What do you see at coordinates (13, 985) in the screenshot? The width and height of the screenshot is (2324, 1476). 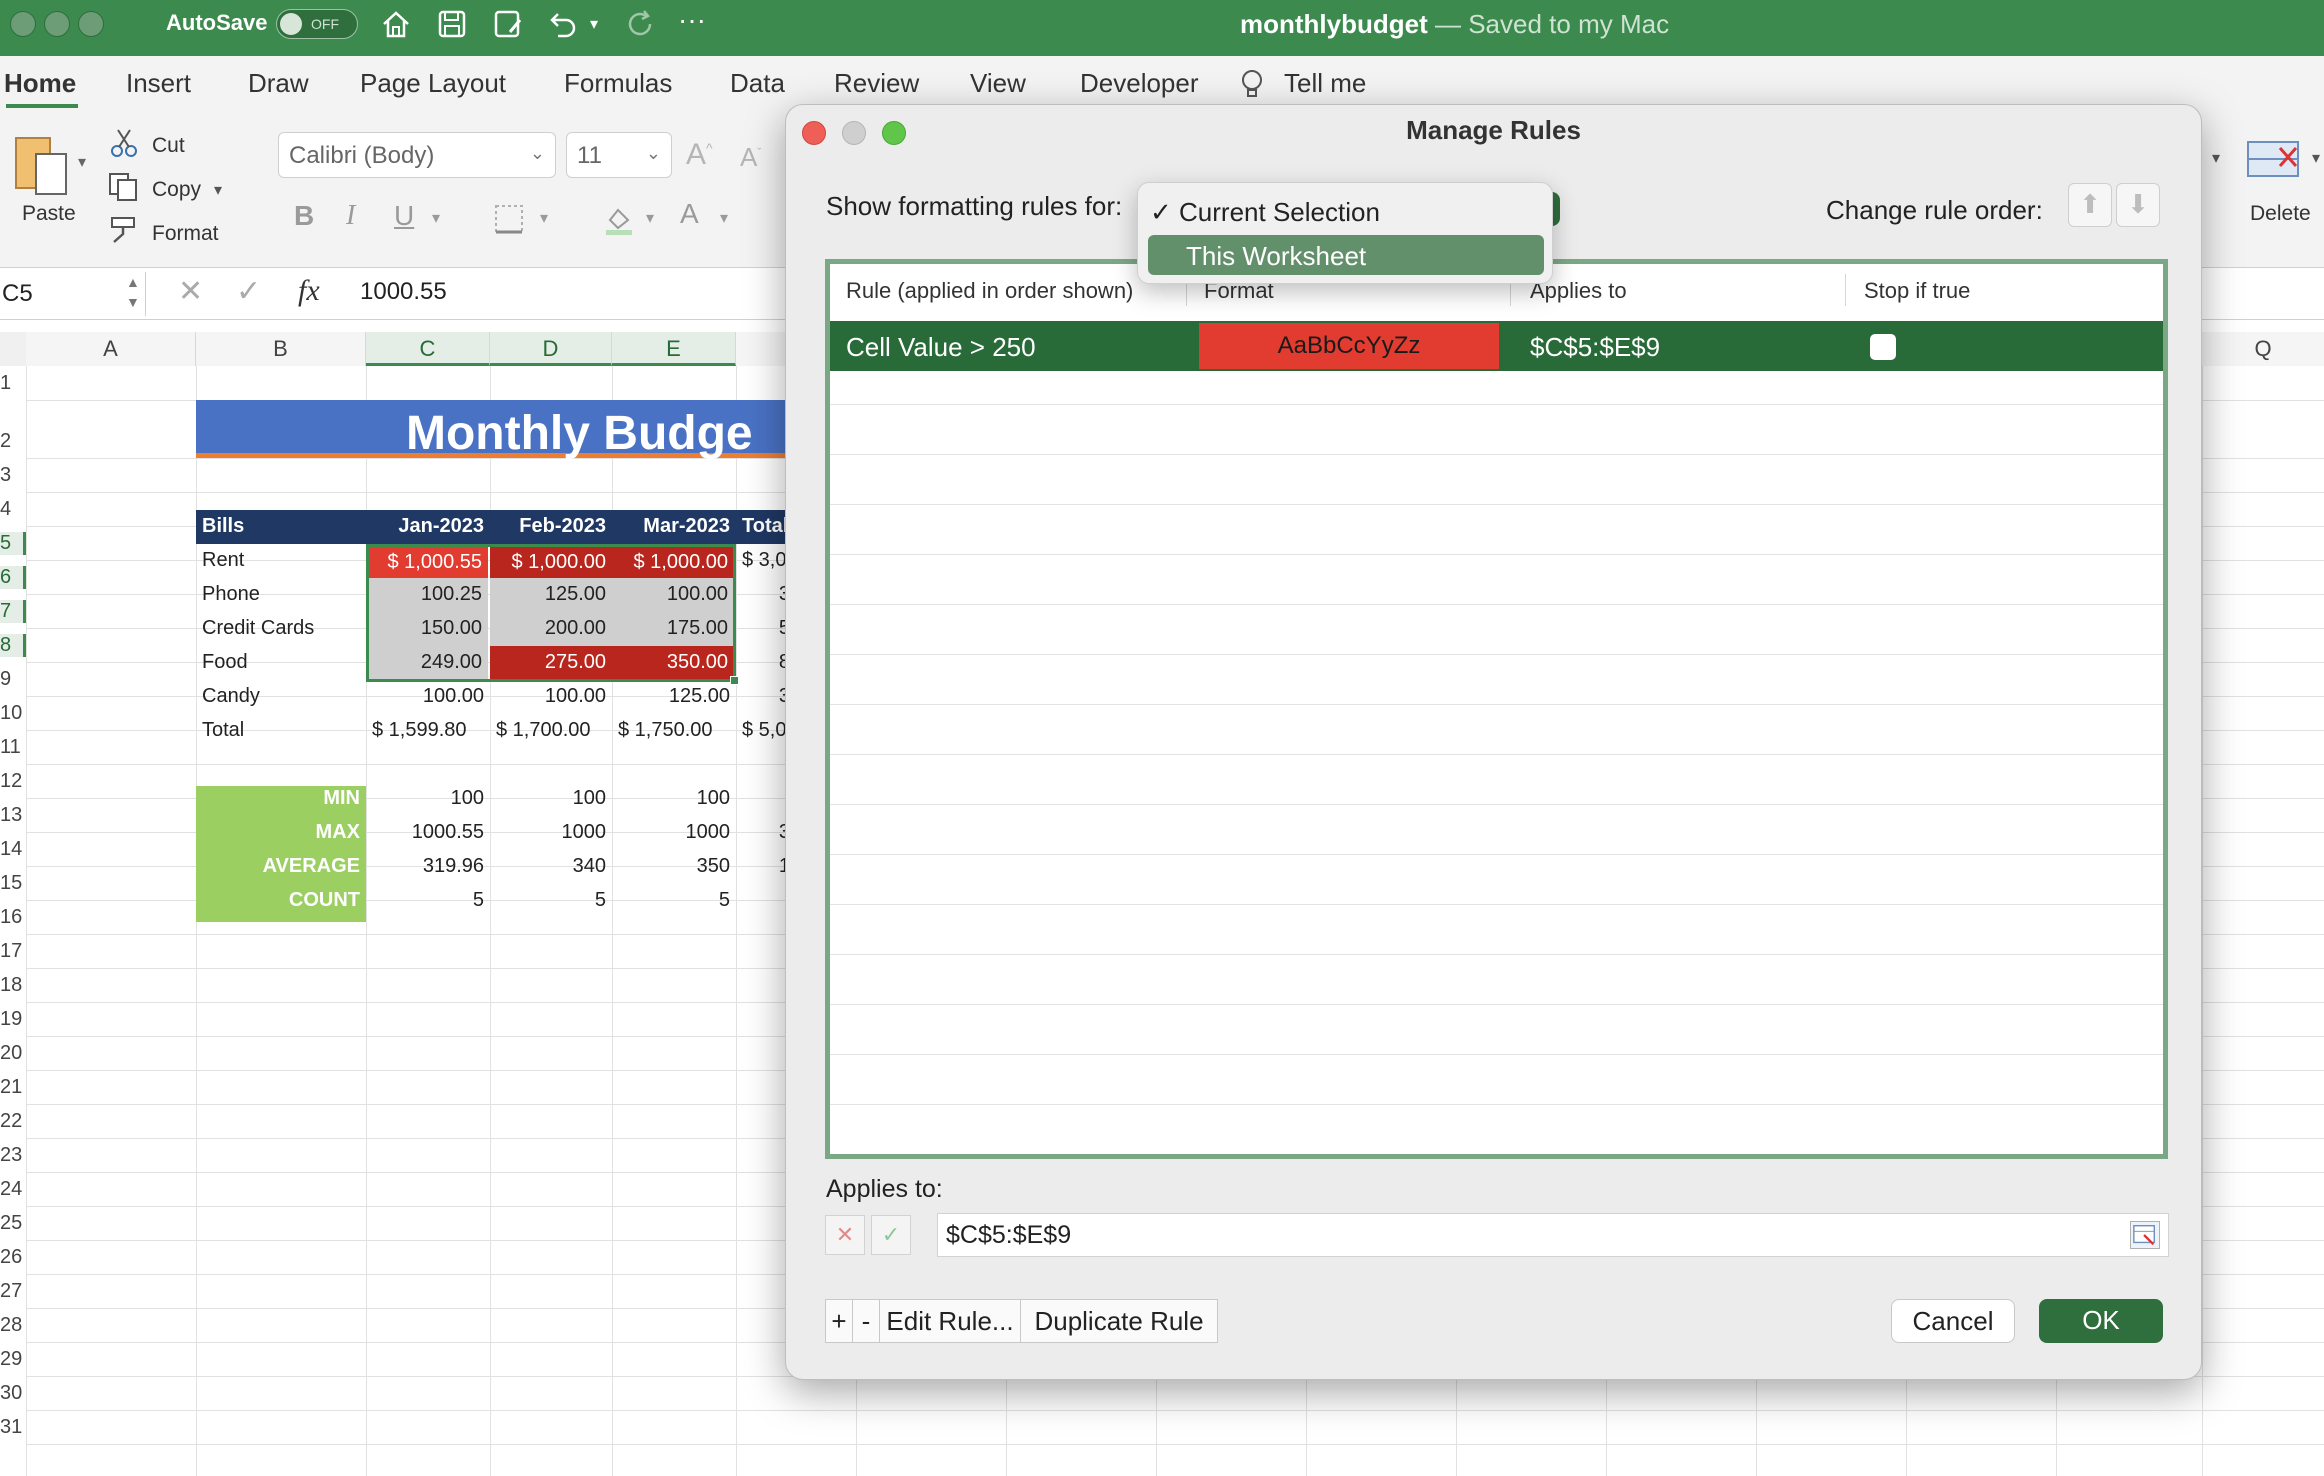 I see `row-header: 18` at bounding box center [13, 985].